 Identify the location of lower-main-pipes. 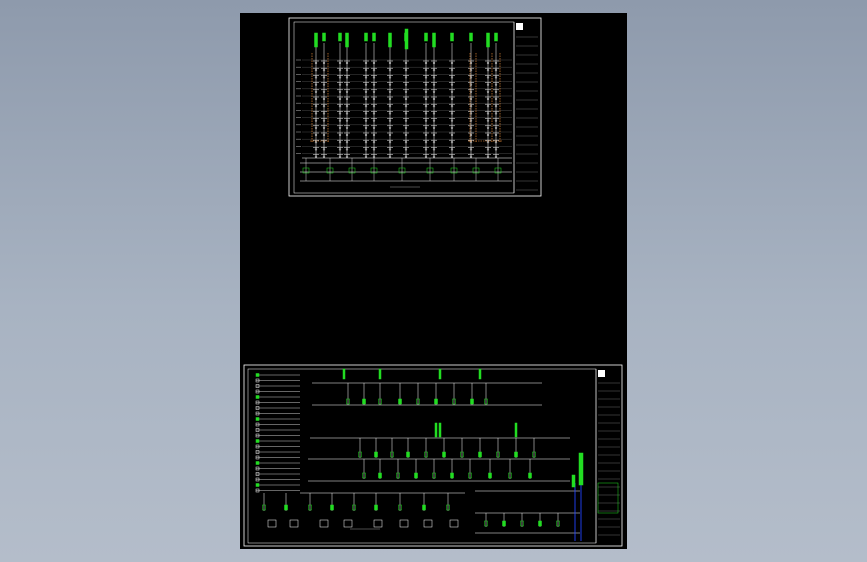
(440, 458).